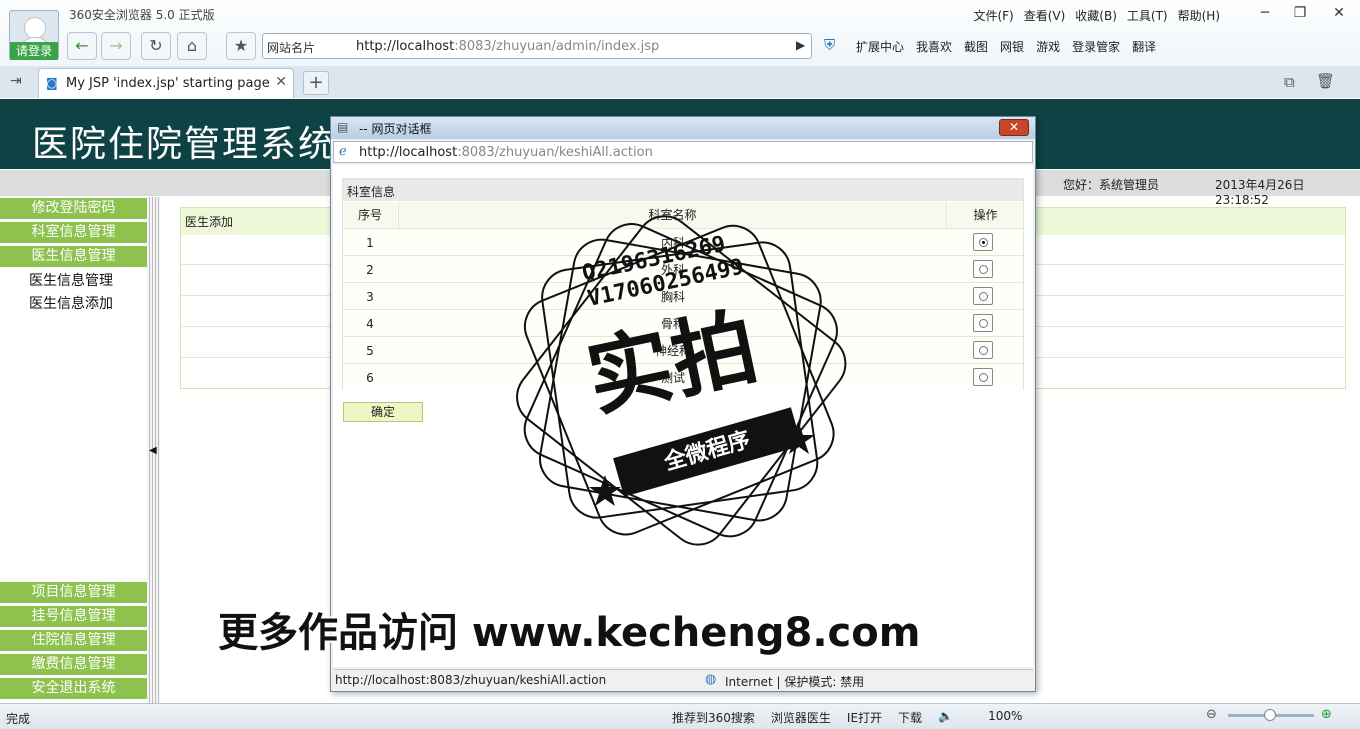 Image resolution: width=1360 pixels, height=729 pixels. I want to click on toolbar-games: 游戏, so click(1048, 46).